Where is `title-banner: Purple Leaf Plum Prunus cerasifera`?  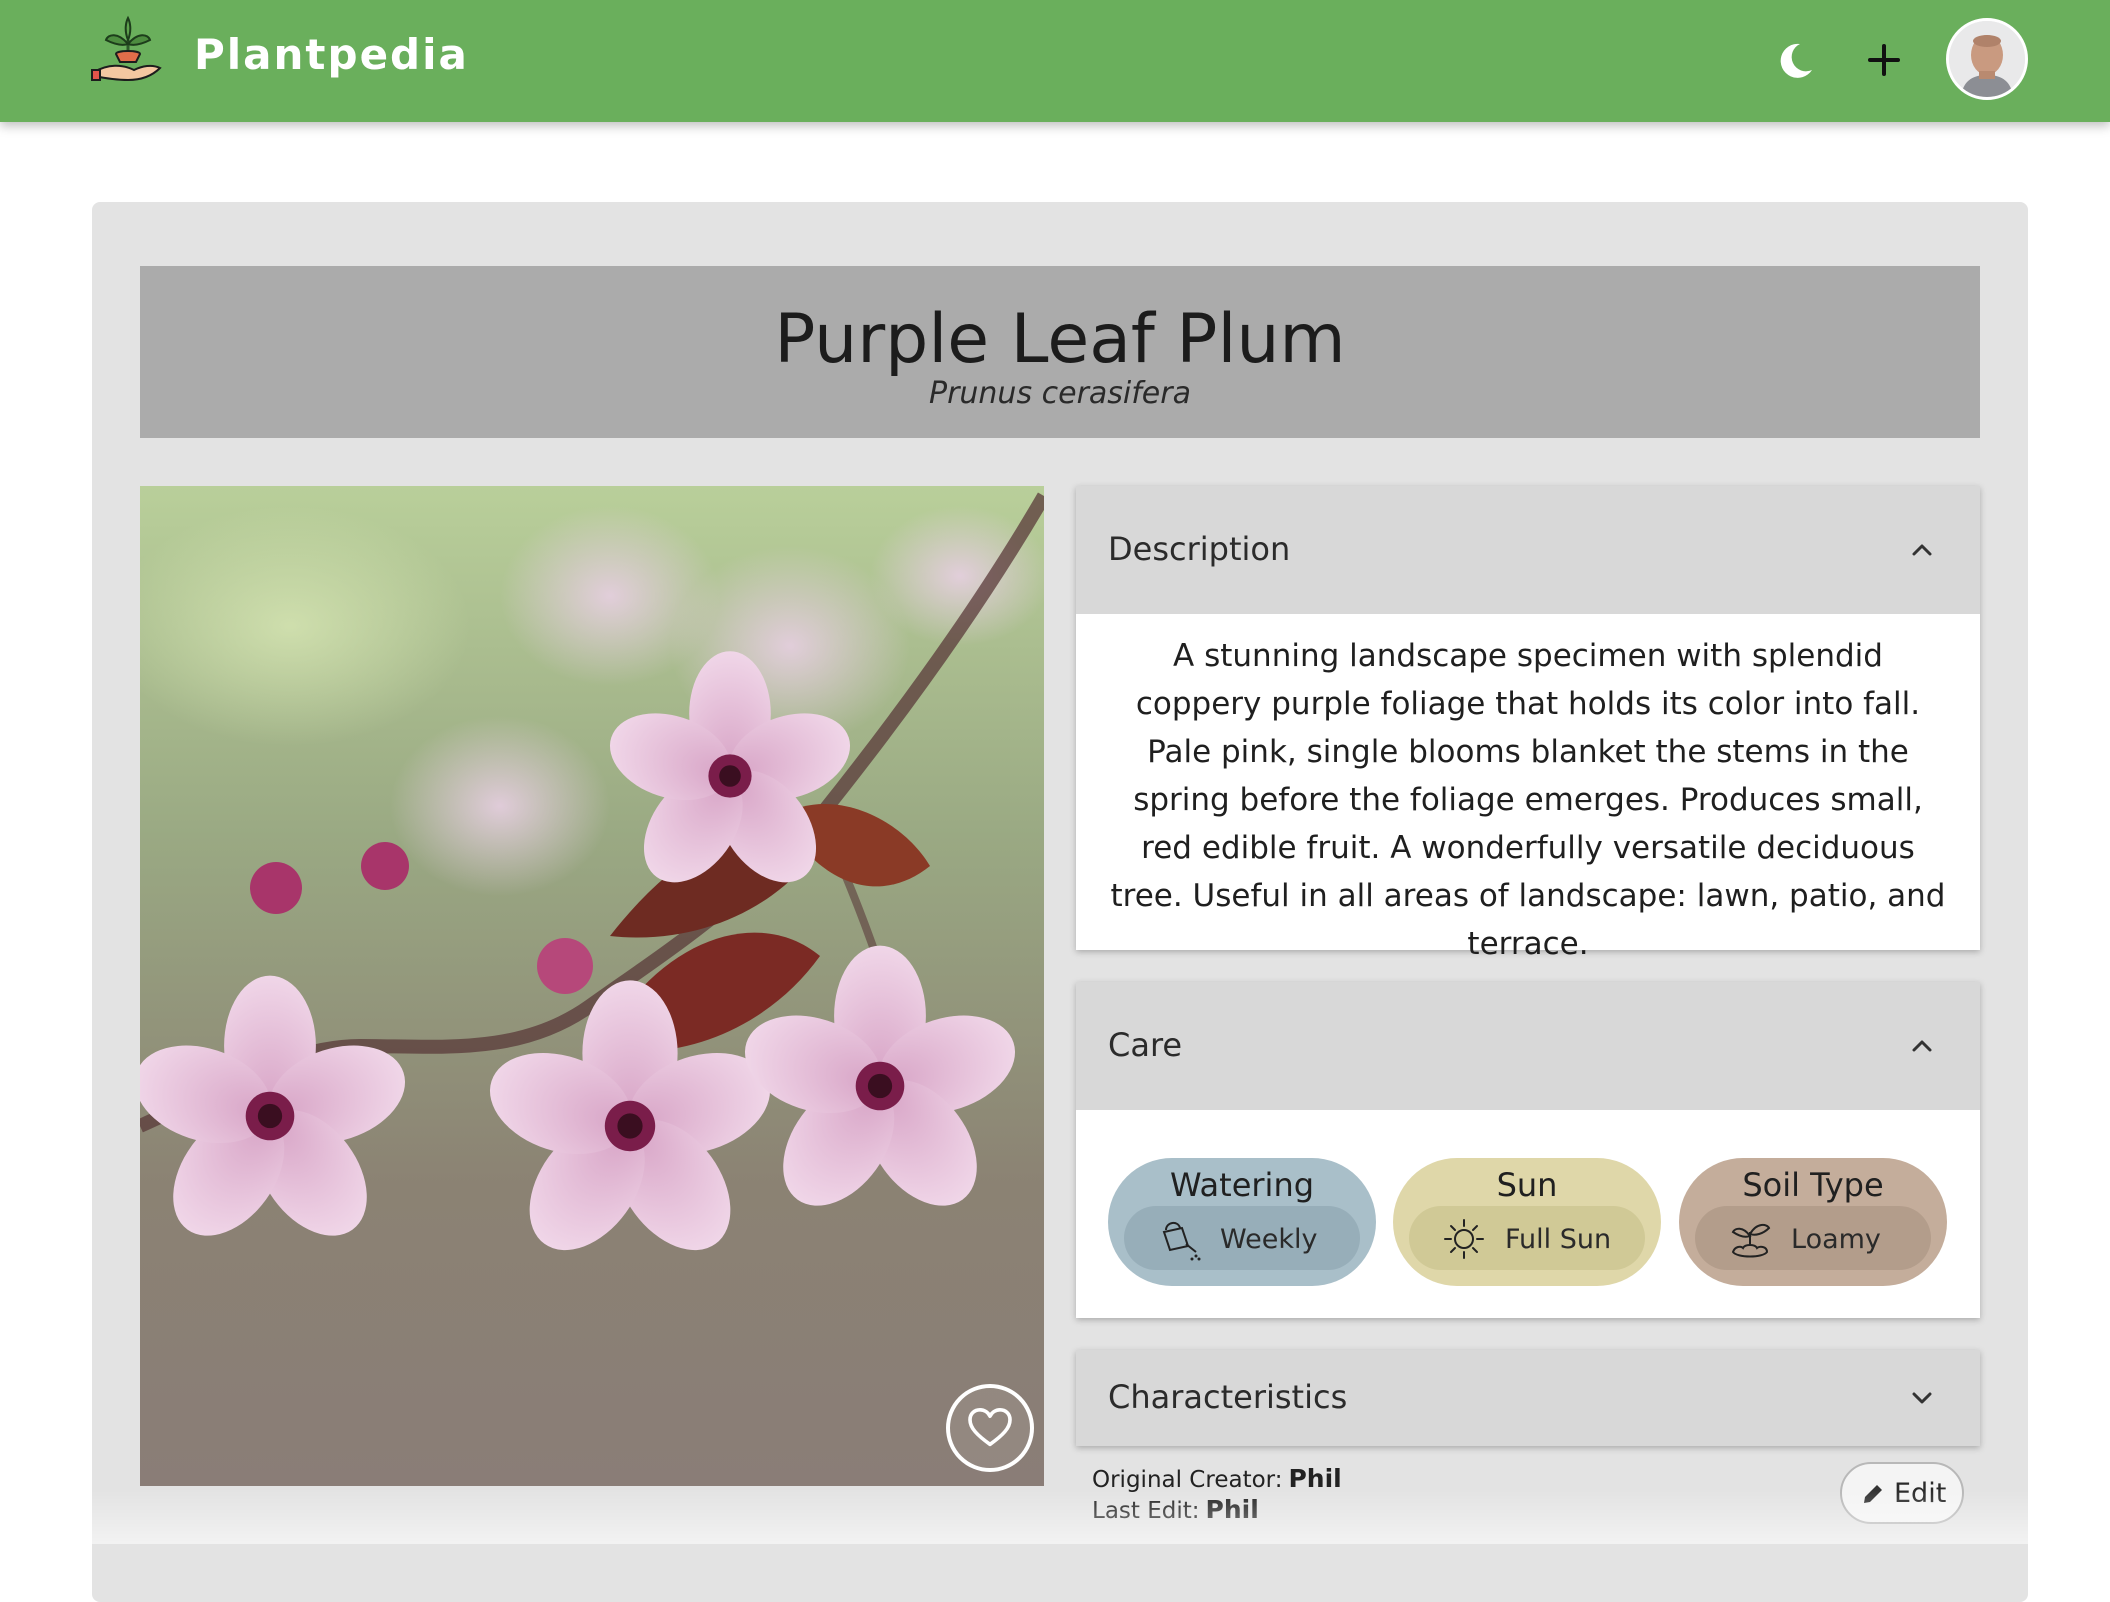 title-banner: Purple Leaf Plum Prunus cerasifera is located at coordinates (1060, 352).